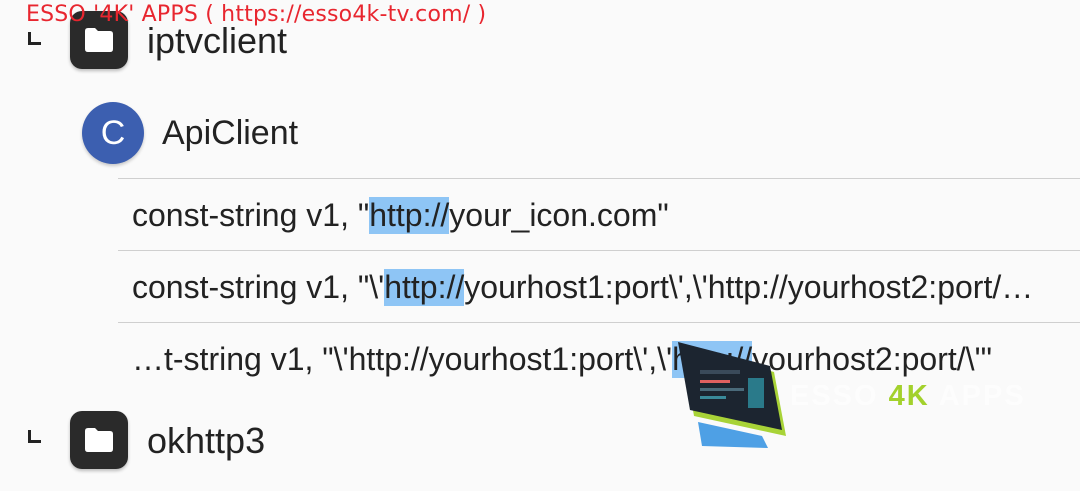 The height and width of the screenshot is (491, 1080). What do you see at coordinates (99, 440) in the screenshot?
I see `folder-icon` at bounding box center [99, 440].